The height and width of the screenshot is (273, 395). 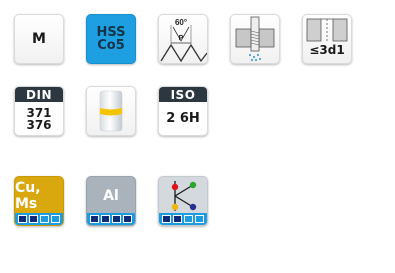 I want to click on coolant-diagram-icon, so click(x=184, y=196).